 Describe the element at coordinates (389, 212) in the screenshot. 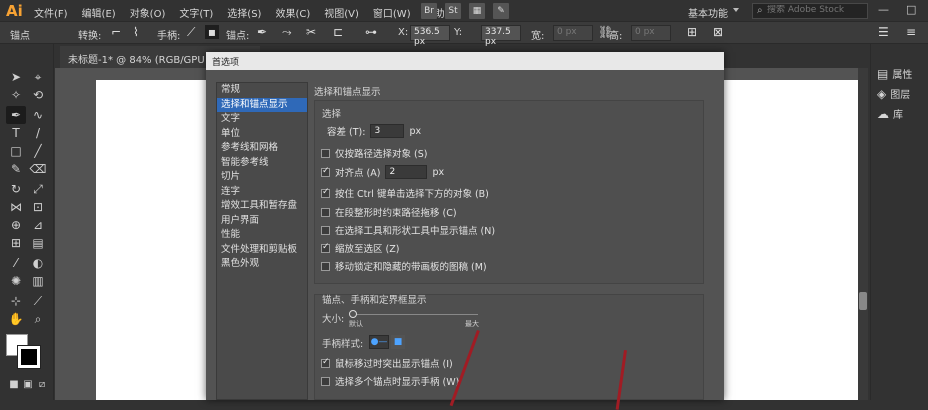

I see `option-constrain-drag: 在段整形时约束路径拖移 (C)` at that location.